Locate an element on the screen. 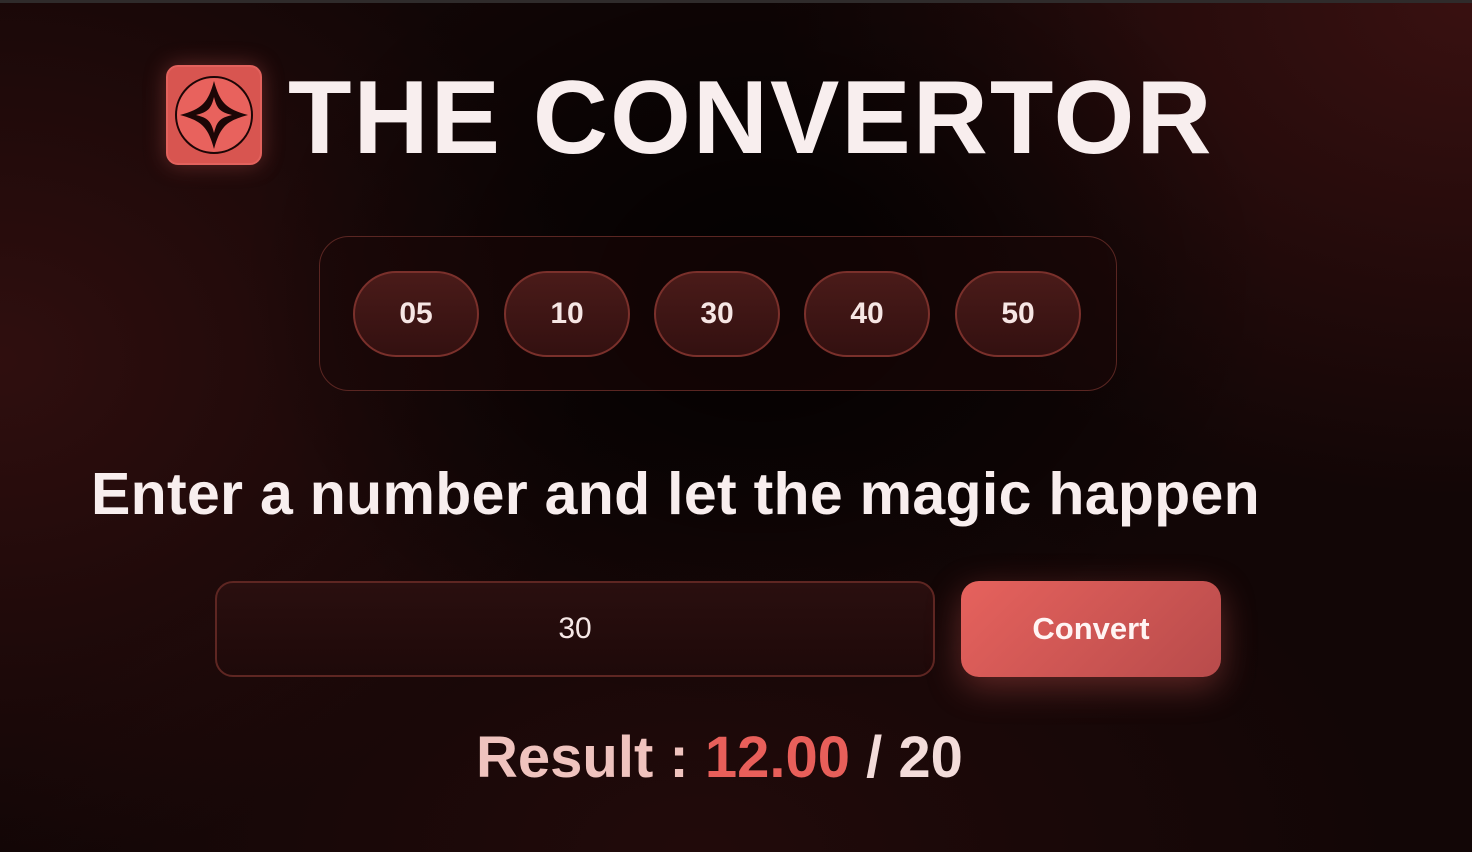  result-max: 20 is located at coordinates (930, 757).